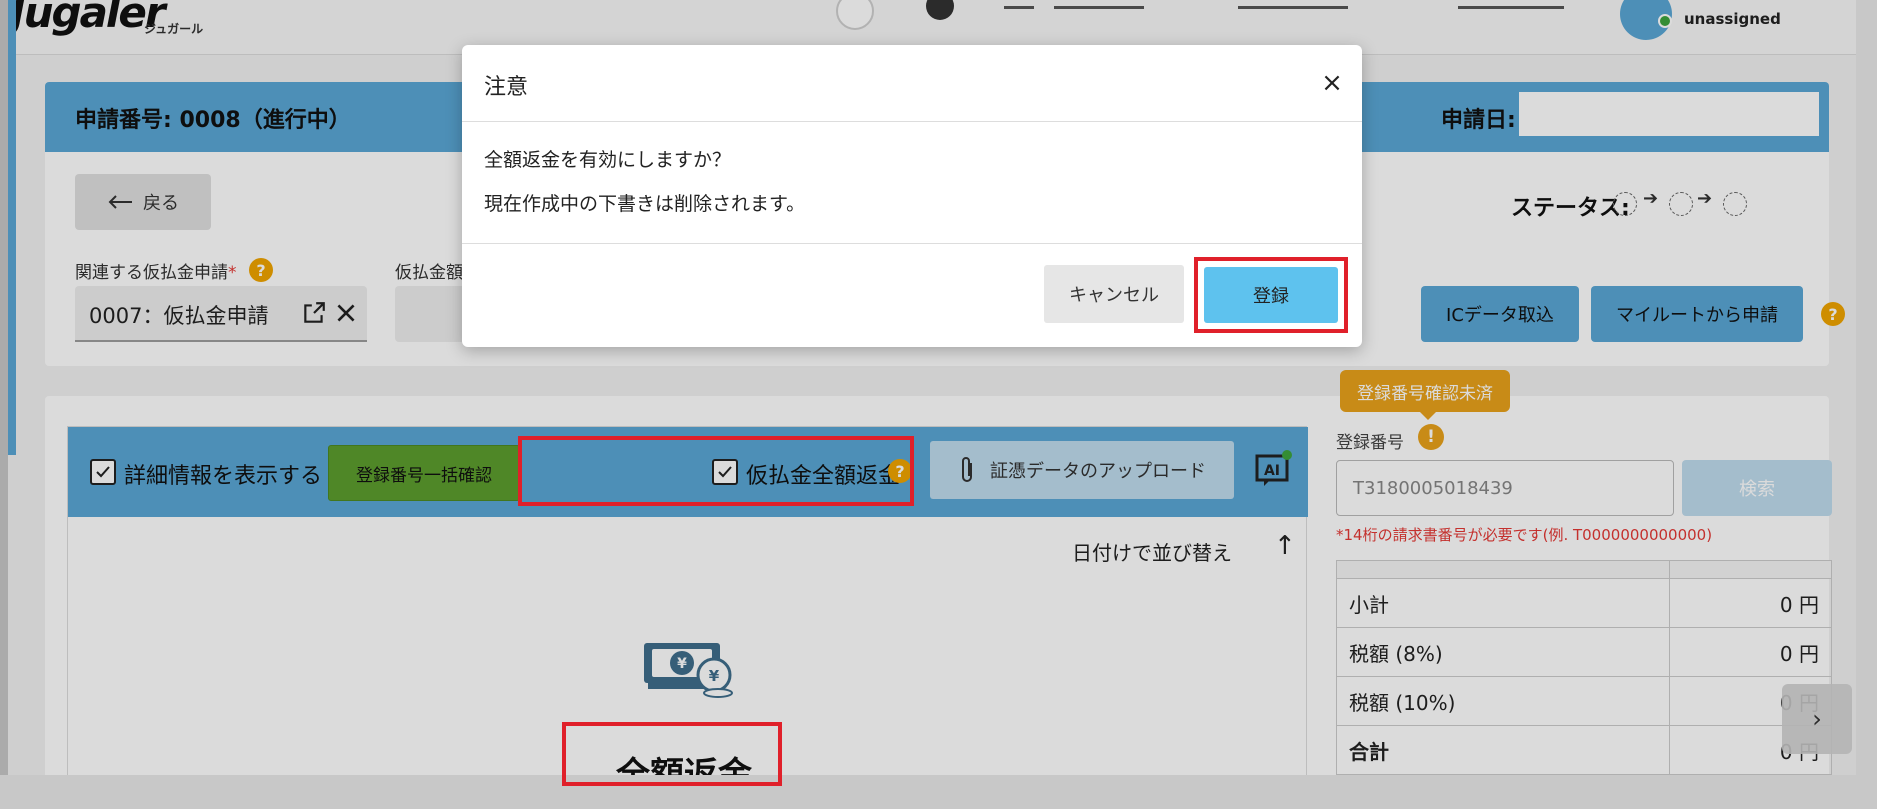  Describe the element at coordinates (1332, 83) in the screenshot. I see `close-icon: ×` at that location.